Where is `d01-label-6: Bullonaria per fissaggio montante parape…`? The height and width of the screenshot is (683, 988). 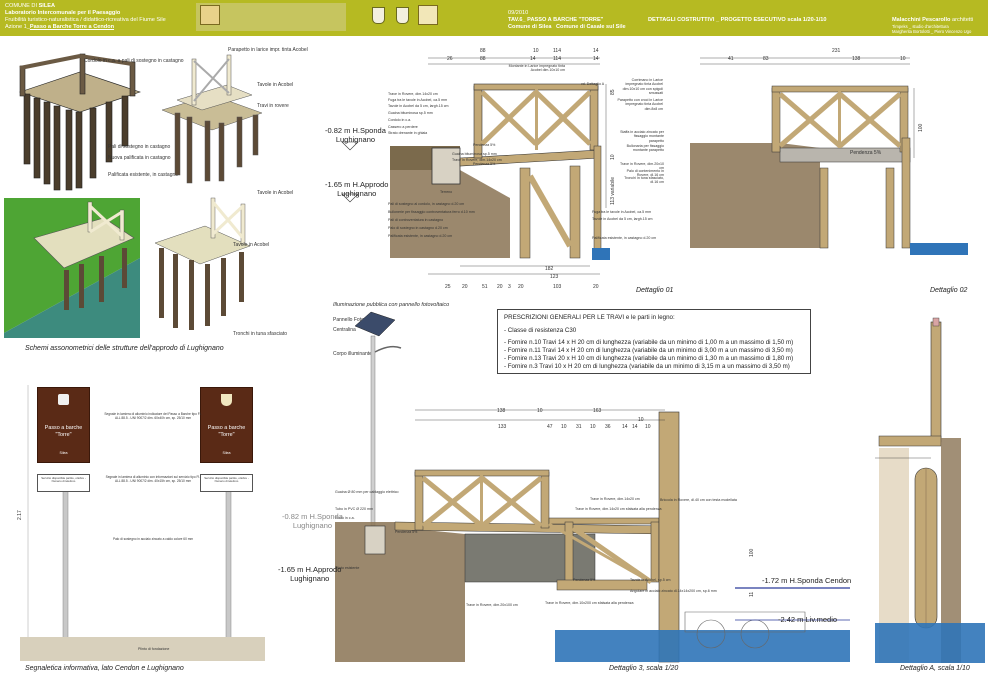
d01-label-6: Bullonaria per fissaggio montante parape… is located at coordinates (645, 148).